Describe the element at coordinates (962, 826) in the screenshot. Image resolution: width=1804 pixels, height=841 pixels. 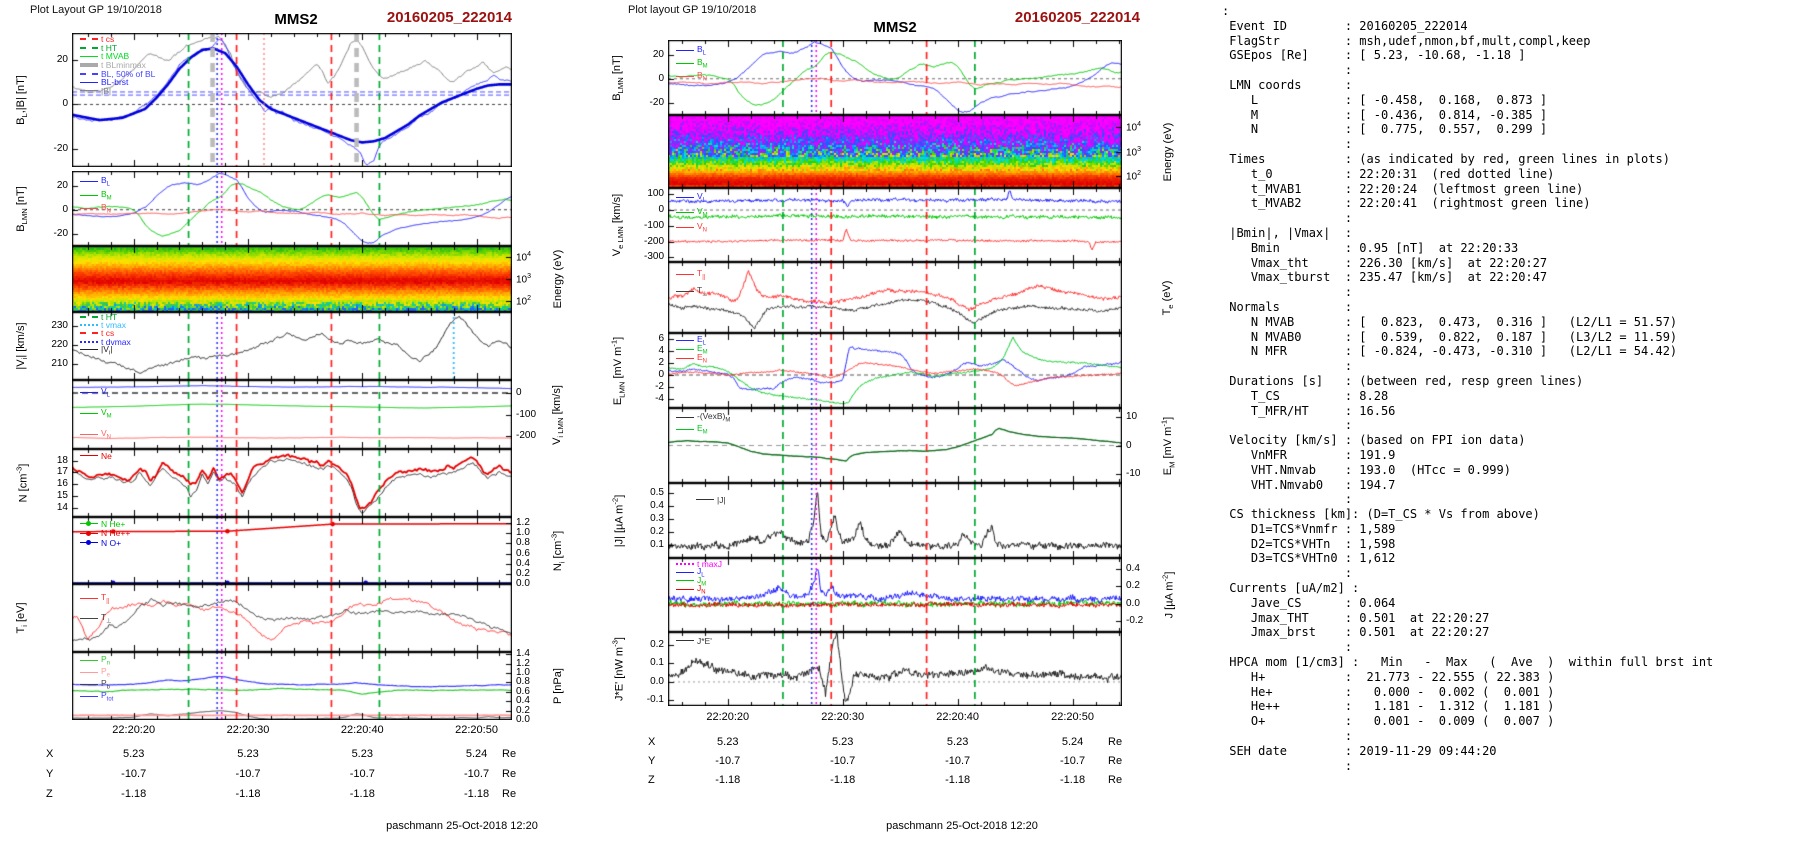
I see `figure-footer-middle: paschmann 25-Oct-2018 12:20` at that location.